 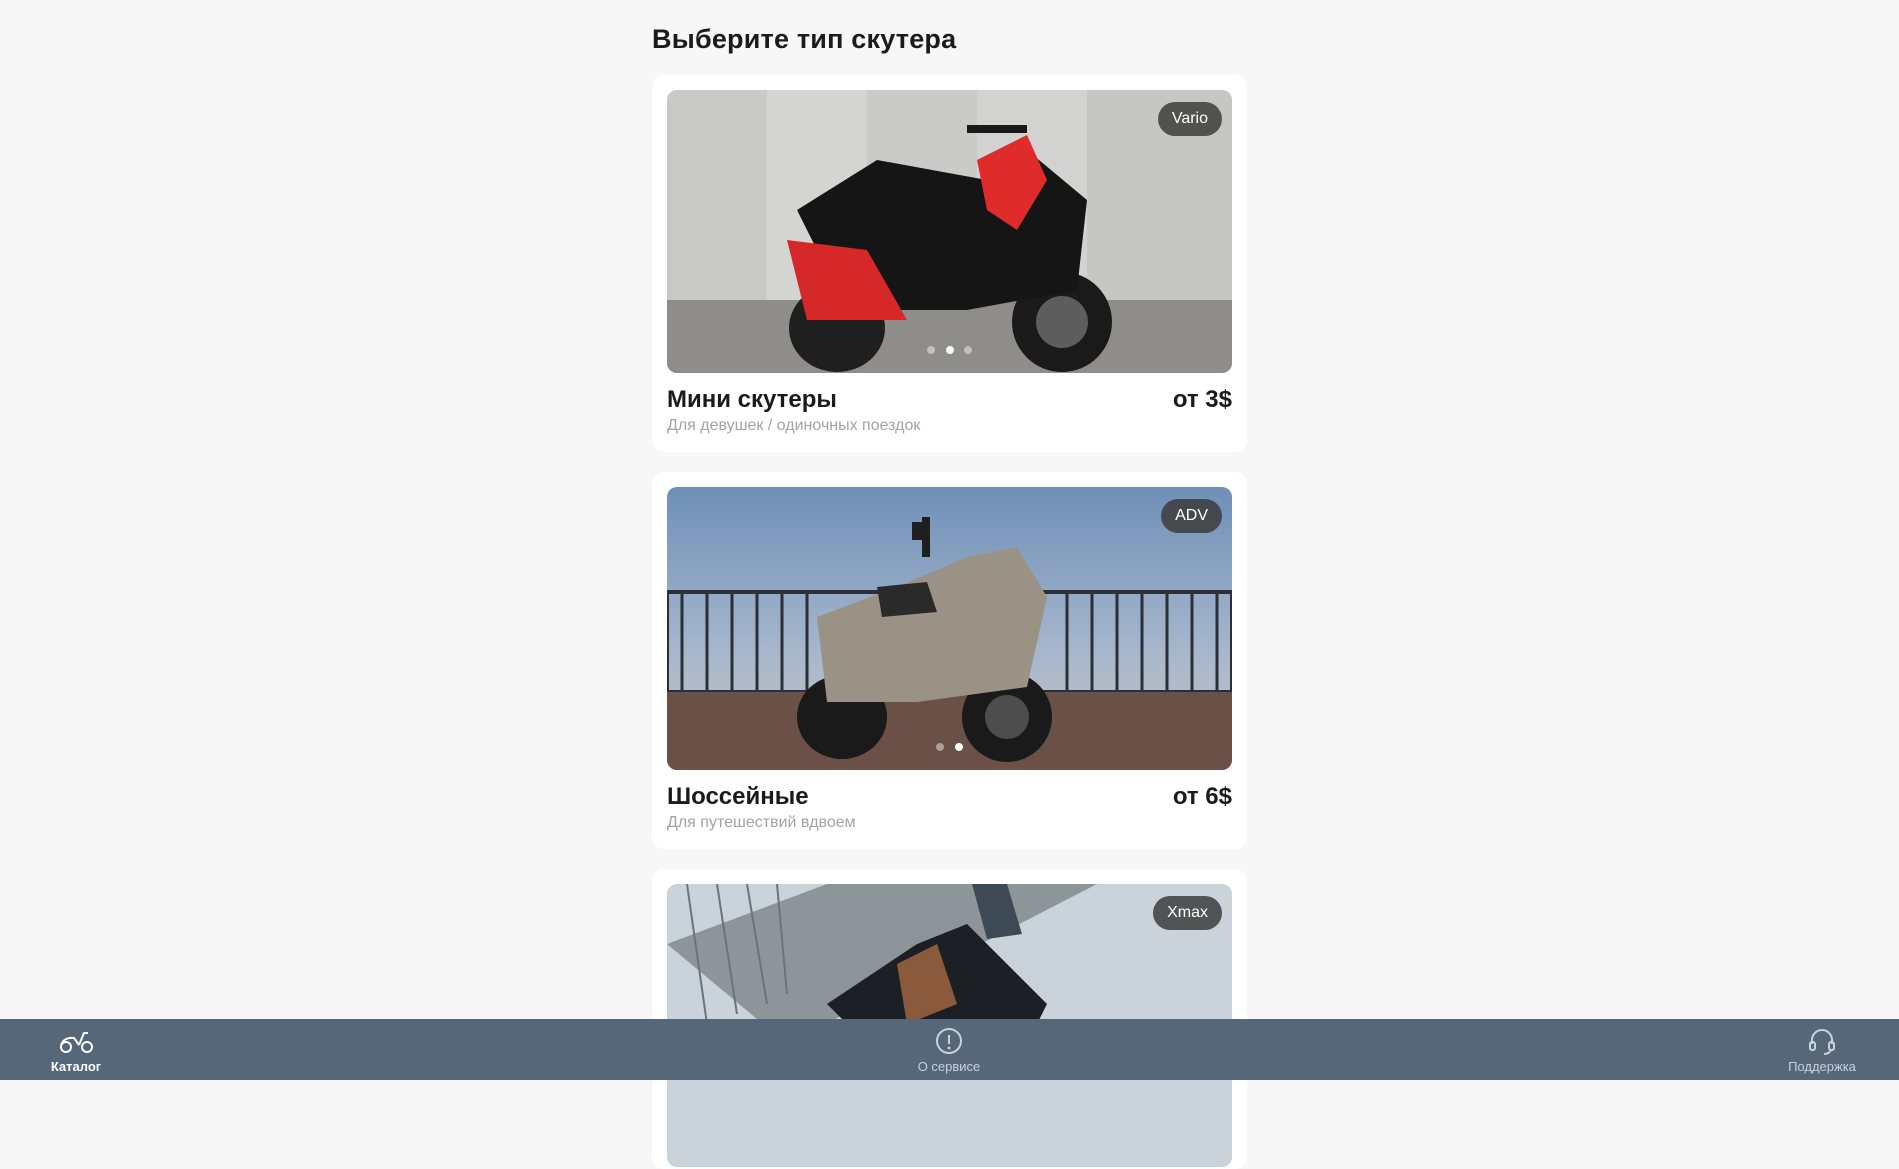 I want to click on scooter-photo-adv, so click(x=949, y=628).